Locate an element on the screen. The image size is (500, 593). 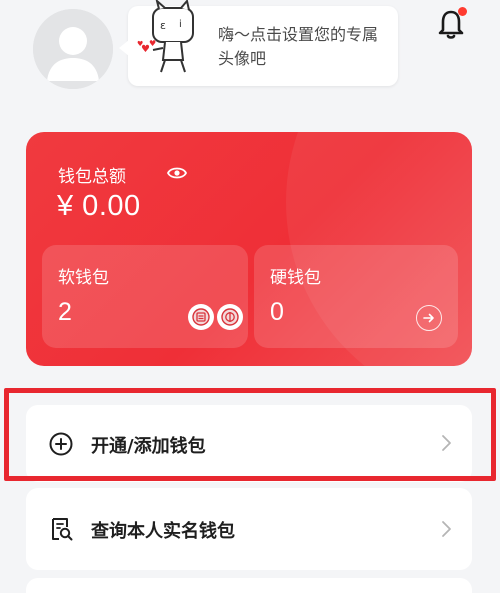
chevron-right-icon is located at coordinates (446, 529).